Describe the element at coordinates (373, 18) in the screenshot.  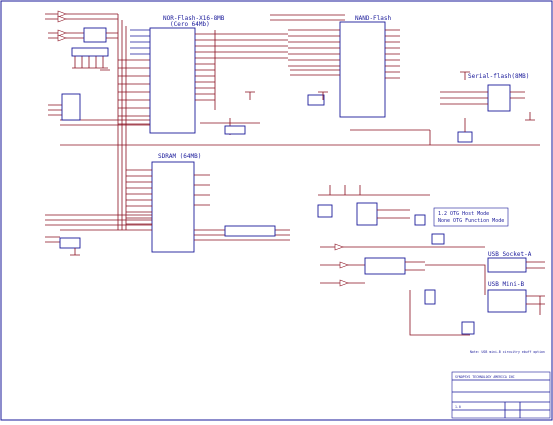
I see `nand-flash-title: NAND-Flash` at that location.